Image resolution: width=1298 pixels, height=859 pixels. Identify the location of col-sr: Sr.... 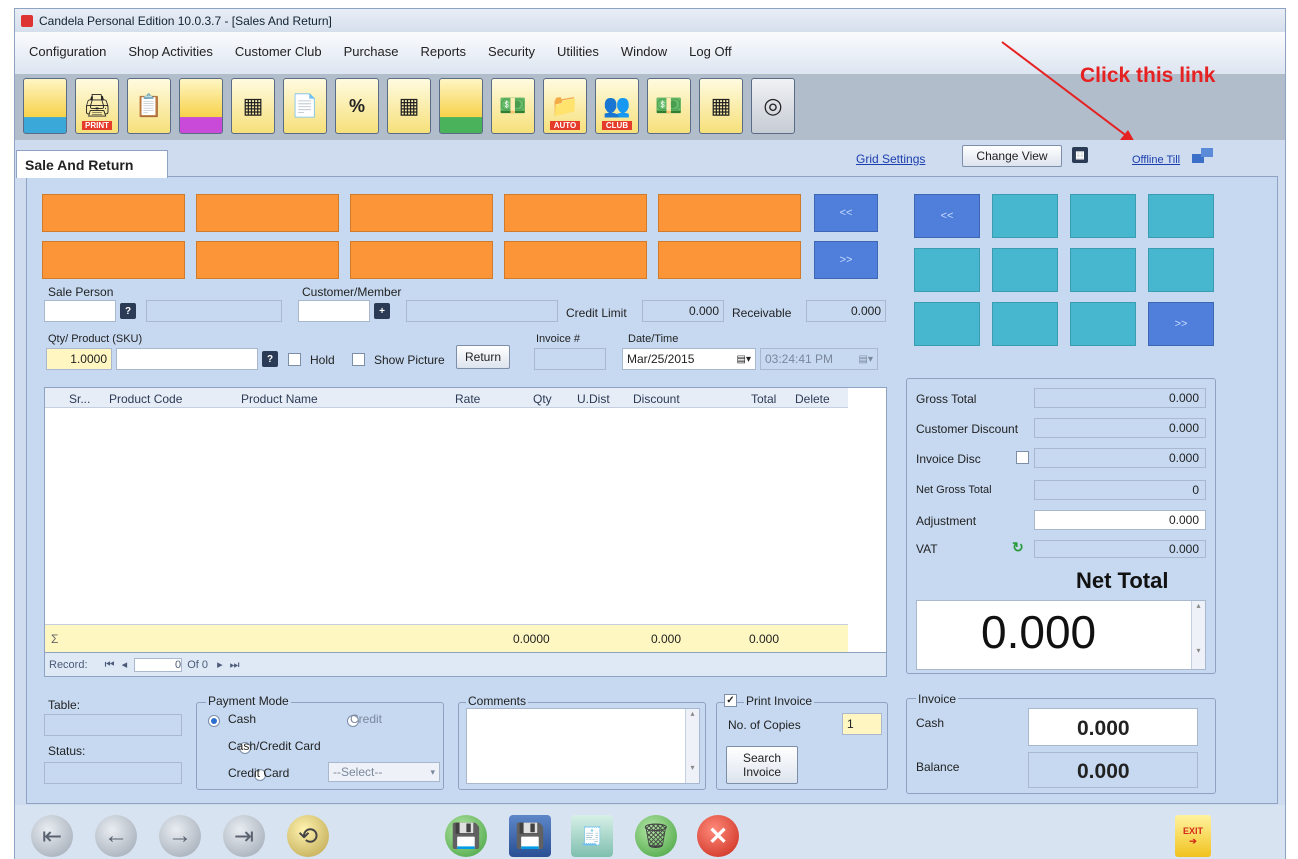
(79, 399).